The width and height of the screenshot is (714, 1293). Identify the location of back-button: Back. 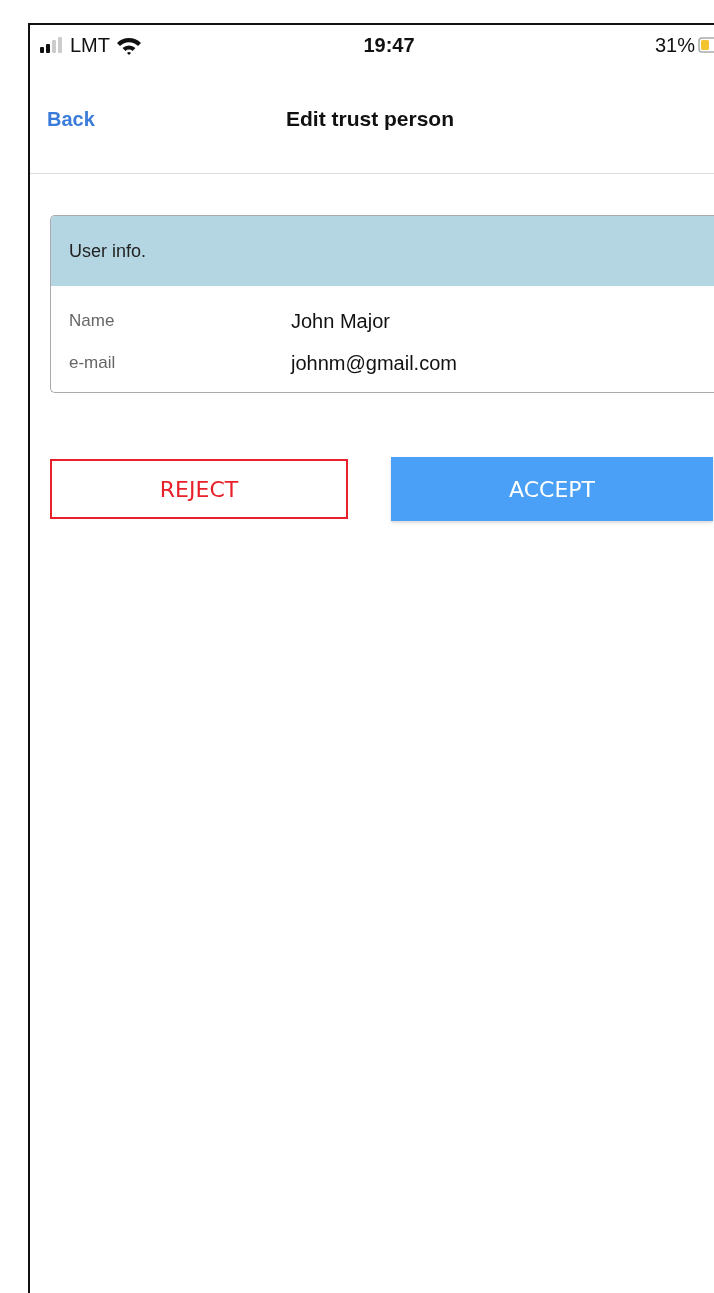
(71, 119).